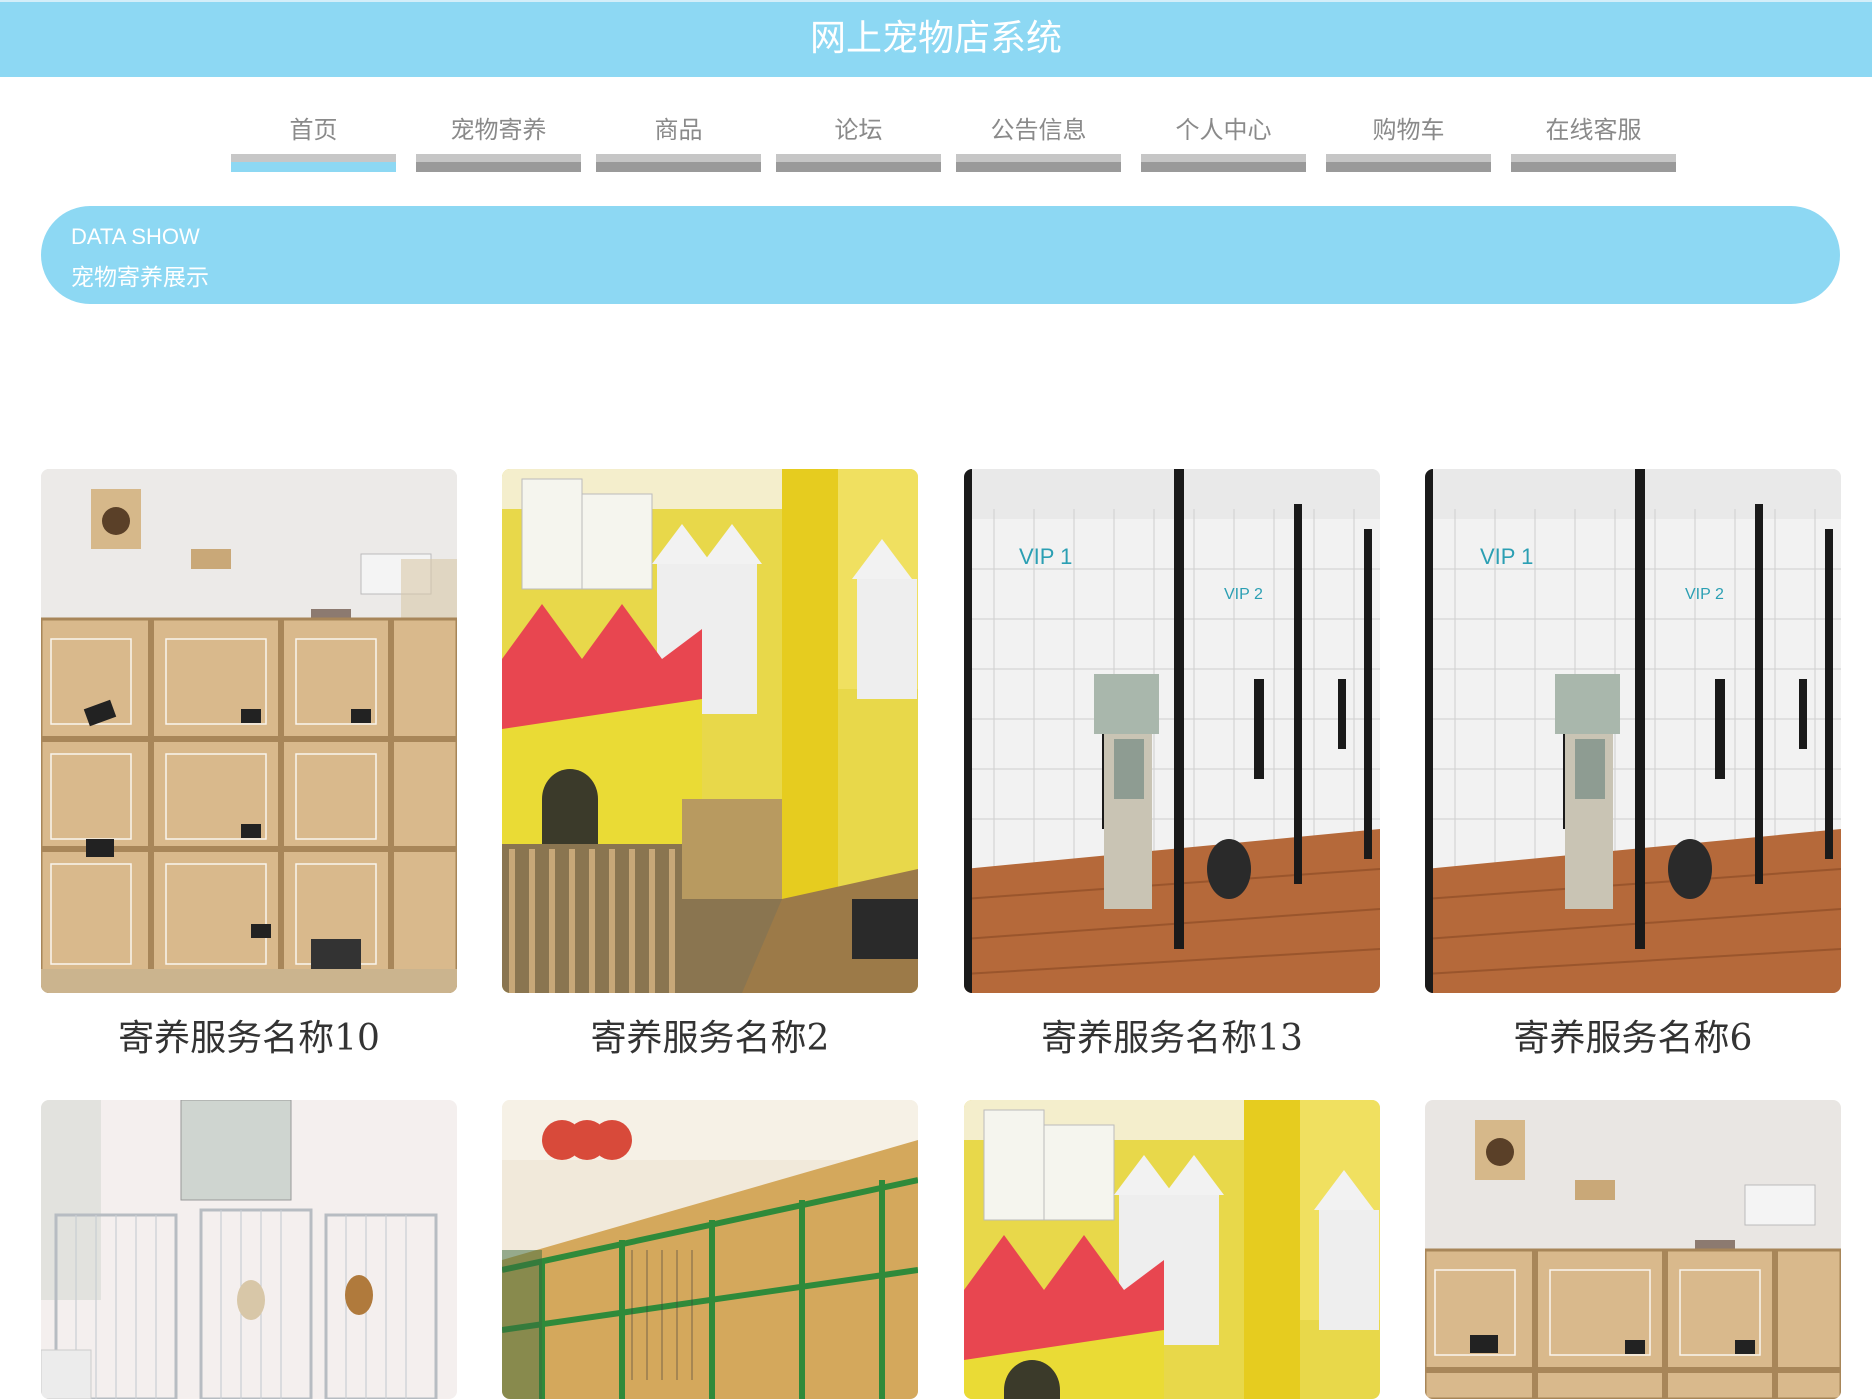  I want to click on main-nav: 首页 宠物寄养 商品 论坛 公告信息 个人中心 购物车 在线客服, so click(936, 136).